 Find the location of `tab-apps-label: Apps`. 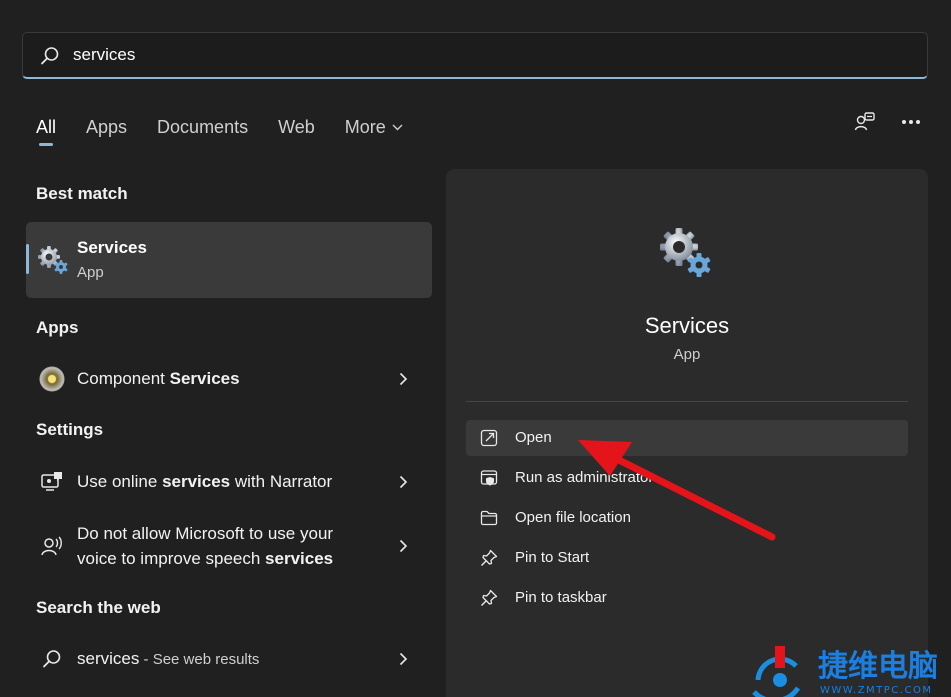

tab-apps-label: Apps is located at coordinates (107, 126).